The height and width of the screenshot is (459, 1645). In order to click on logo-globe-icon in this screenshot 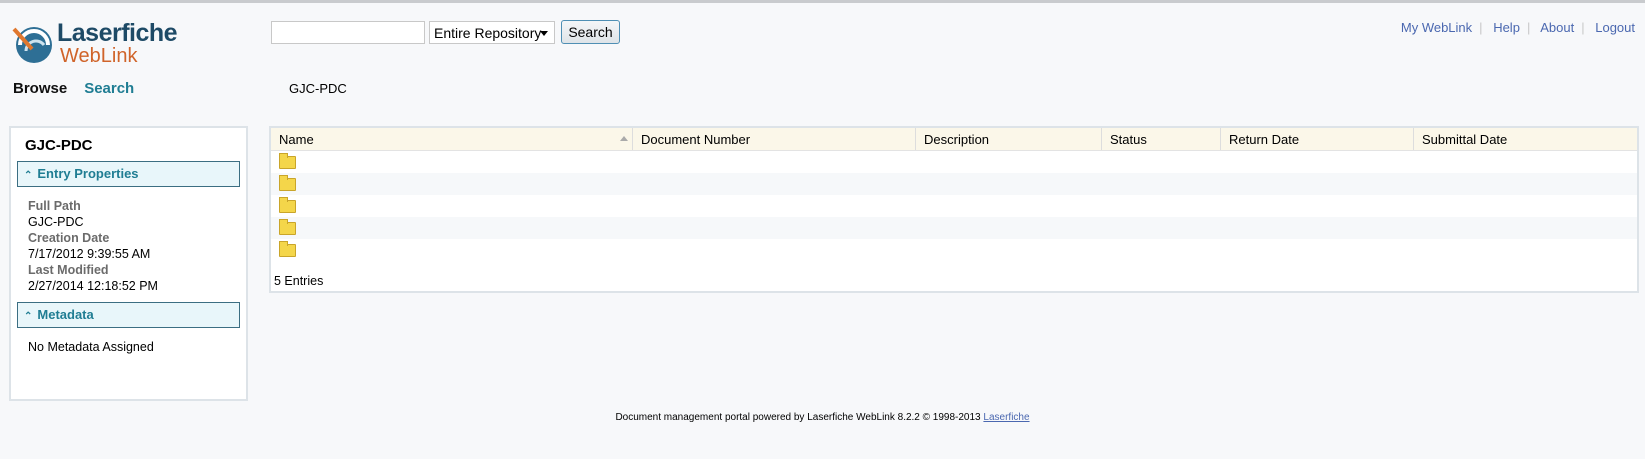, I will do `click(32, 45)`.